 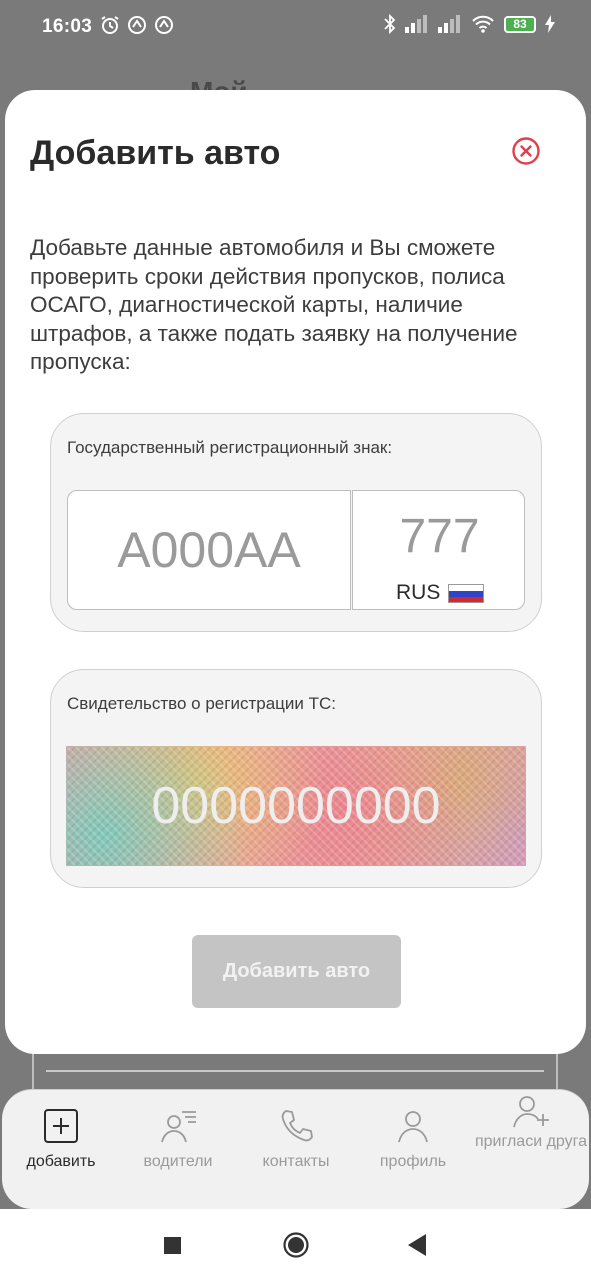 I want to click on tab-profile: профиль, so click(x=413, y=1156).